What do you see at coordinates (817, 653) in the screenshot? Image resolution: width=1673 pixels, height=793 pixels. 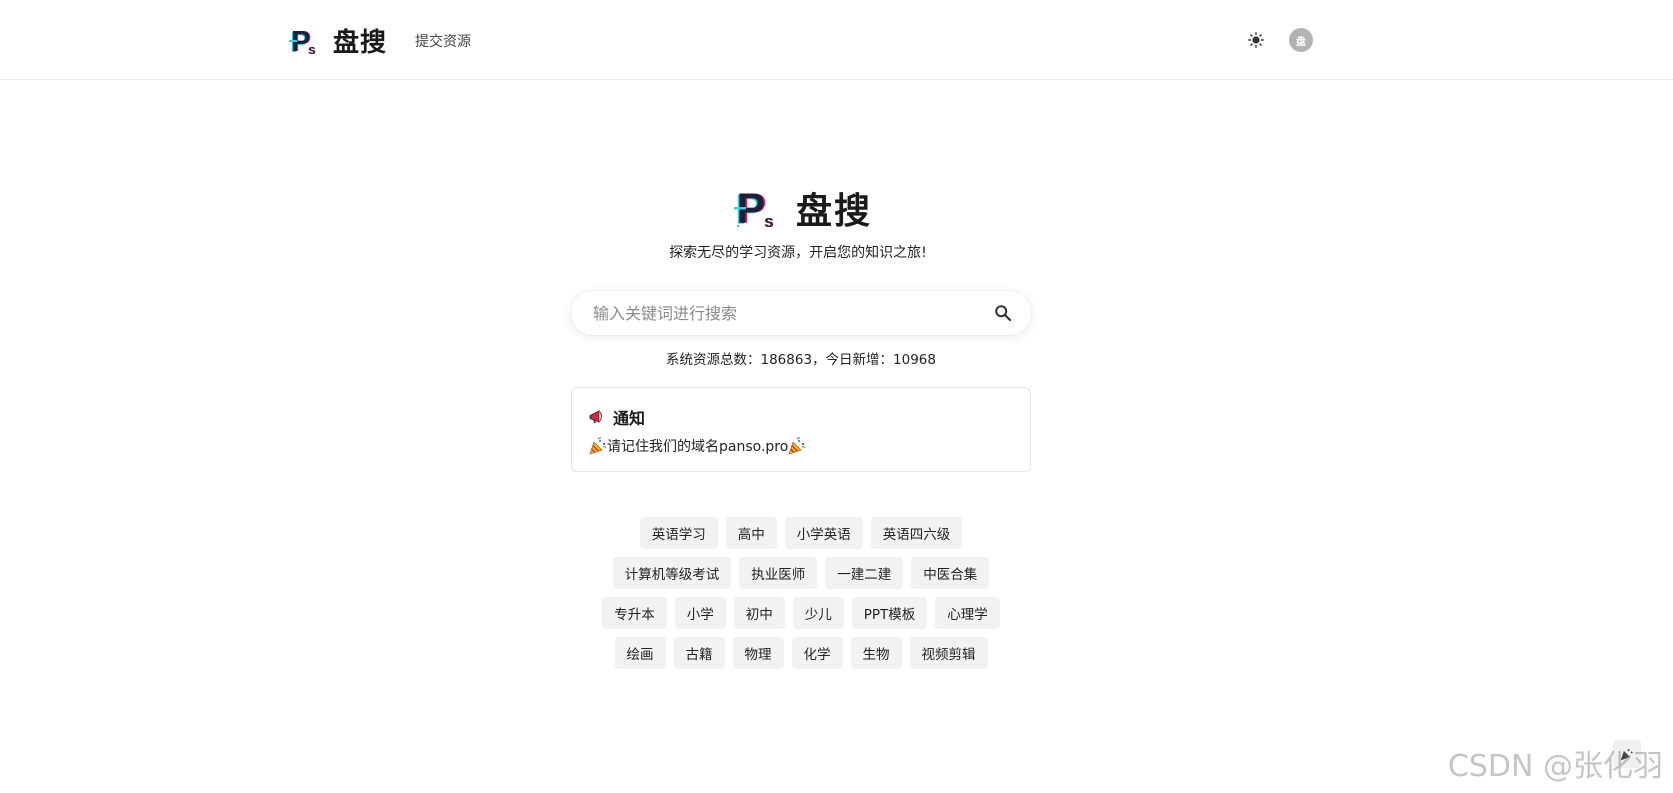 I see `tag-item: 化学` at bounding box center [817, 653].